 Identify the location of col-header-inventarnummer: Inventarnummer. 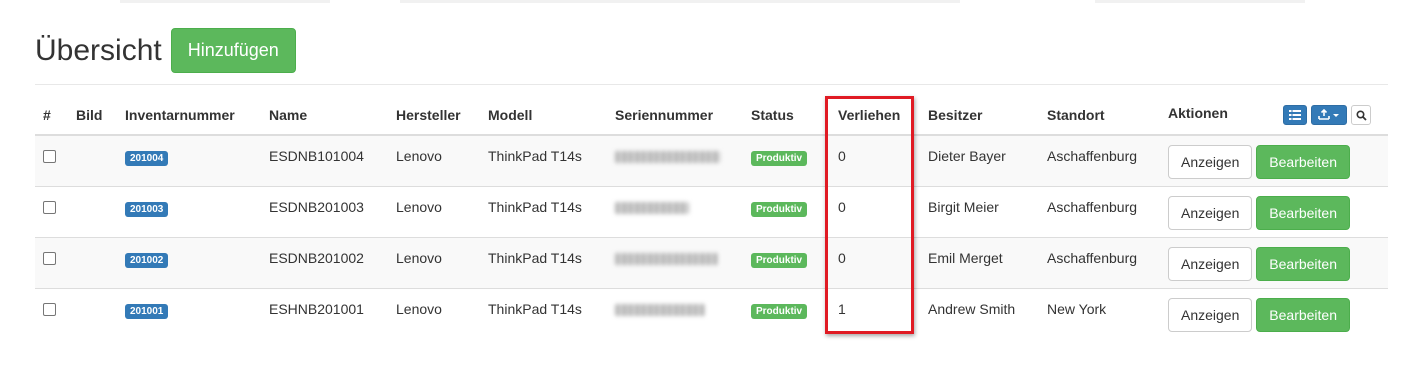
(189, 115).